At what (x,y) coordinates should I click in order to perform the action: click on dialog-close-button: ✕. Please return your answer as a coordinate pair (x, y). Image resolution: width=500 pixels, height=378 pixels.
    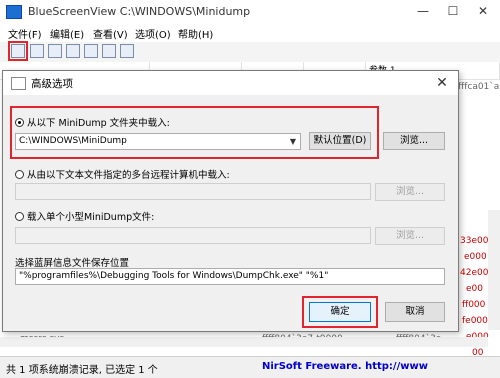
    Looking at the image, I should click on (442, 83).